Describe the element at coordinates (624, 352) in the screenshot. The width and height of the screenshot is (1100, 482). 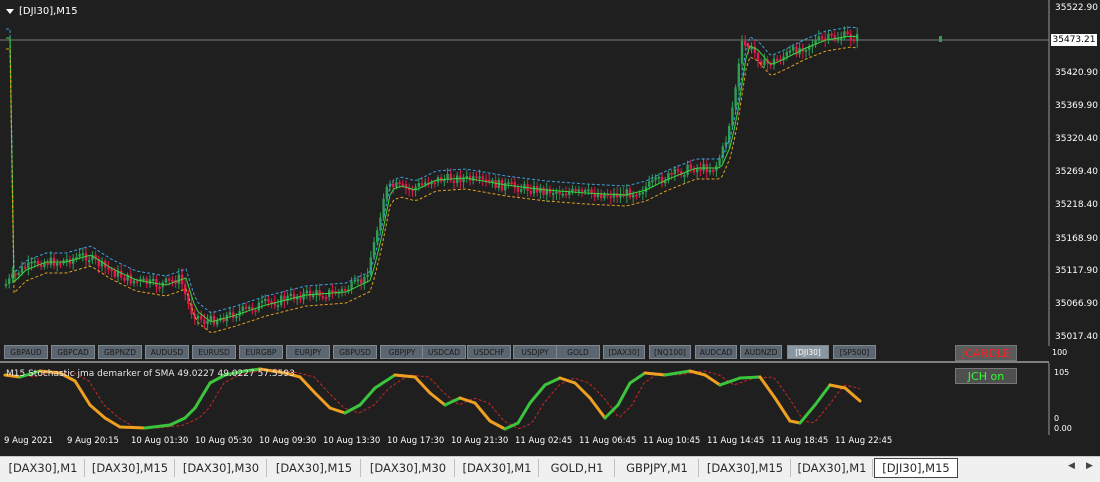
I see `symbol-button-dax30: [DAX30]` at that location.